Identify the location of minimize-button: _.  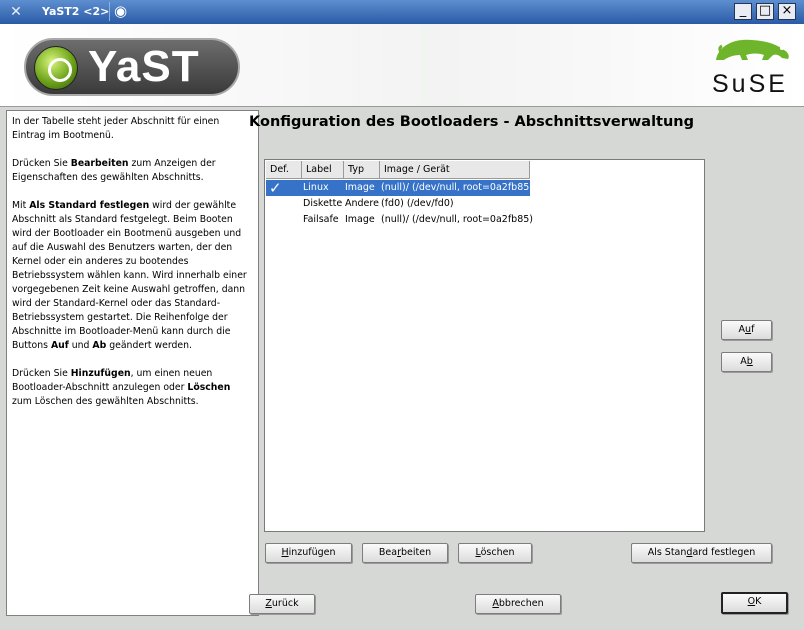
(743, 11).